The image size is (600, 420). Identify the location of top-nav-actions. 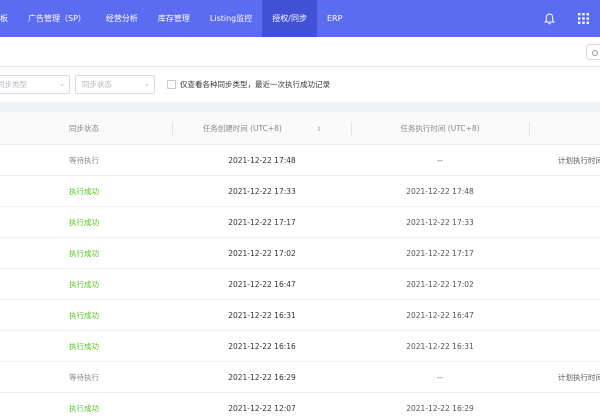
(566, 18).